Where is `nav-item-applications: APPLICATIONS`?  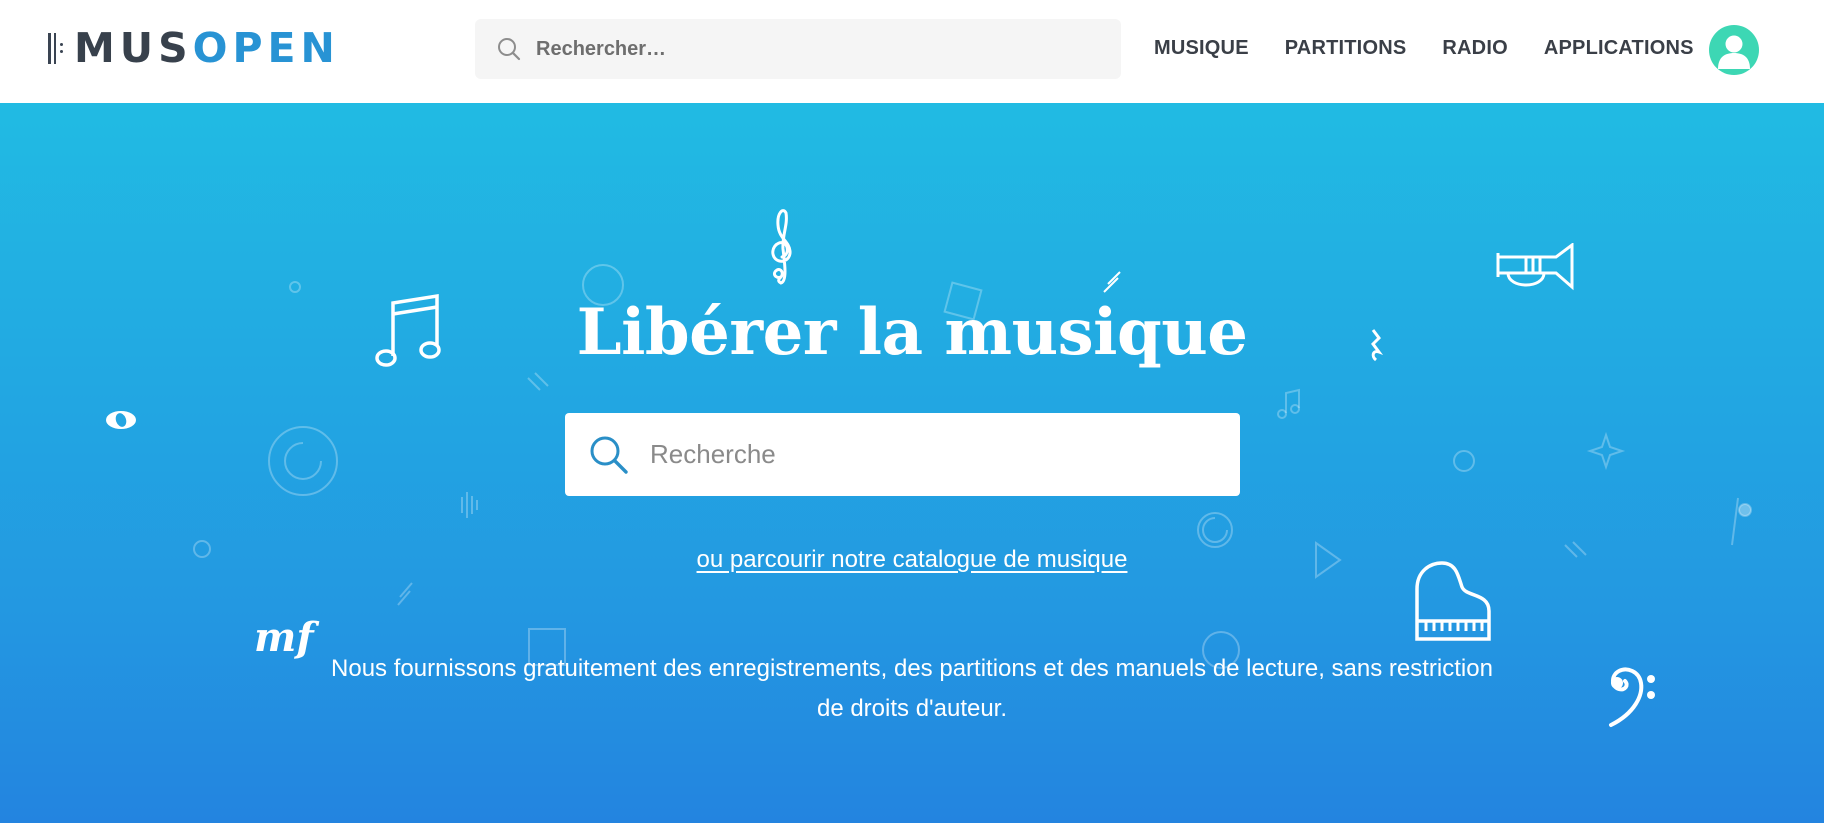 nav-item-applications: APPLICATIONS is located at coordinates (1619, 48).